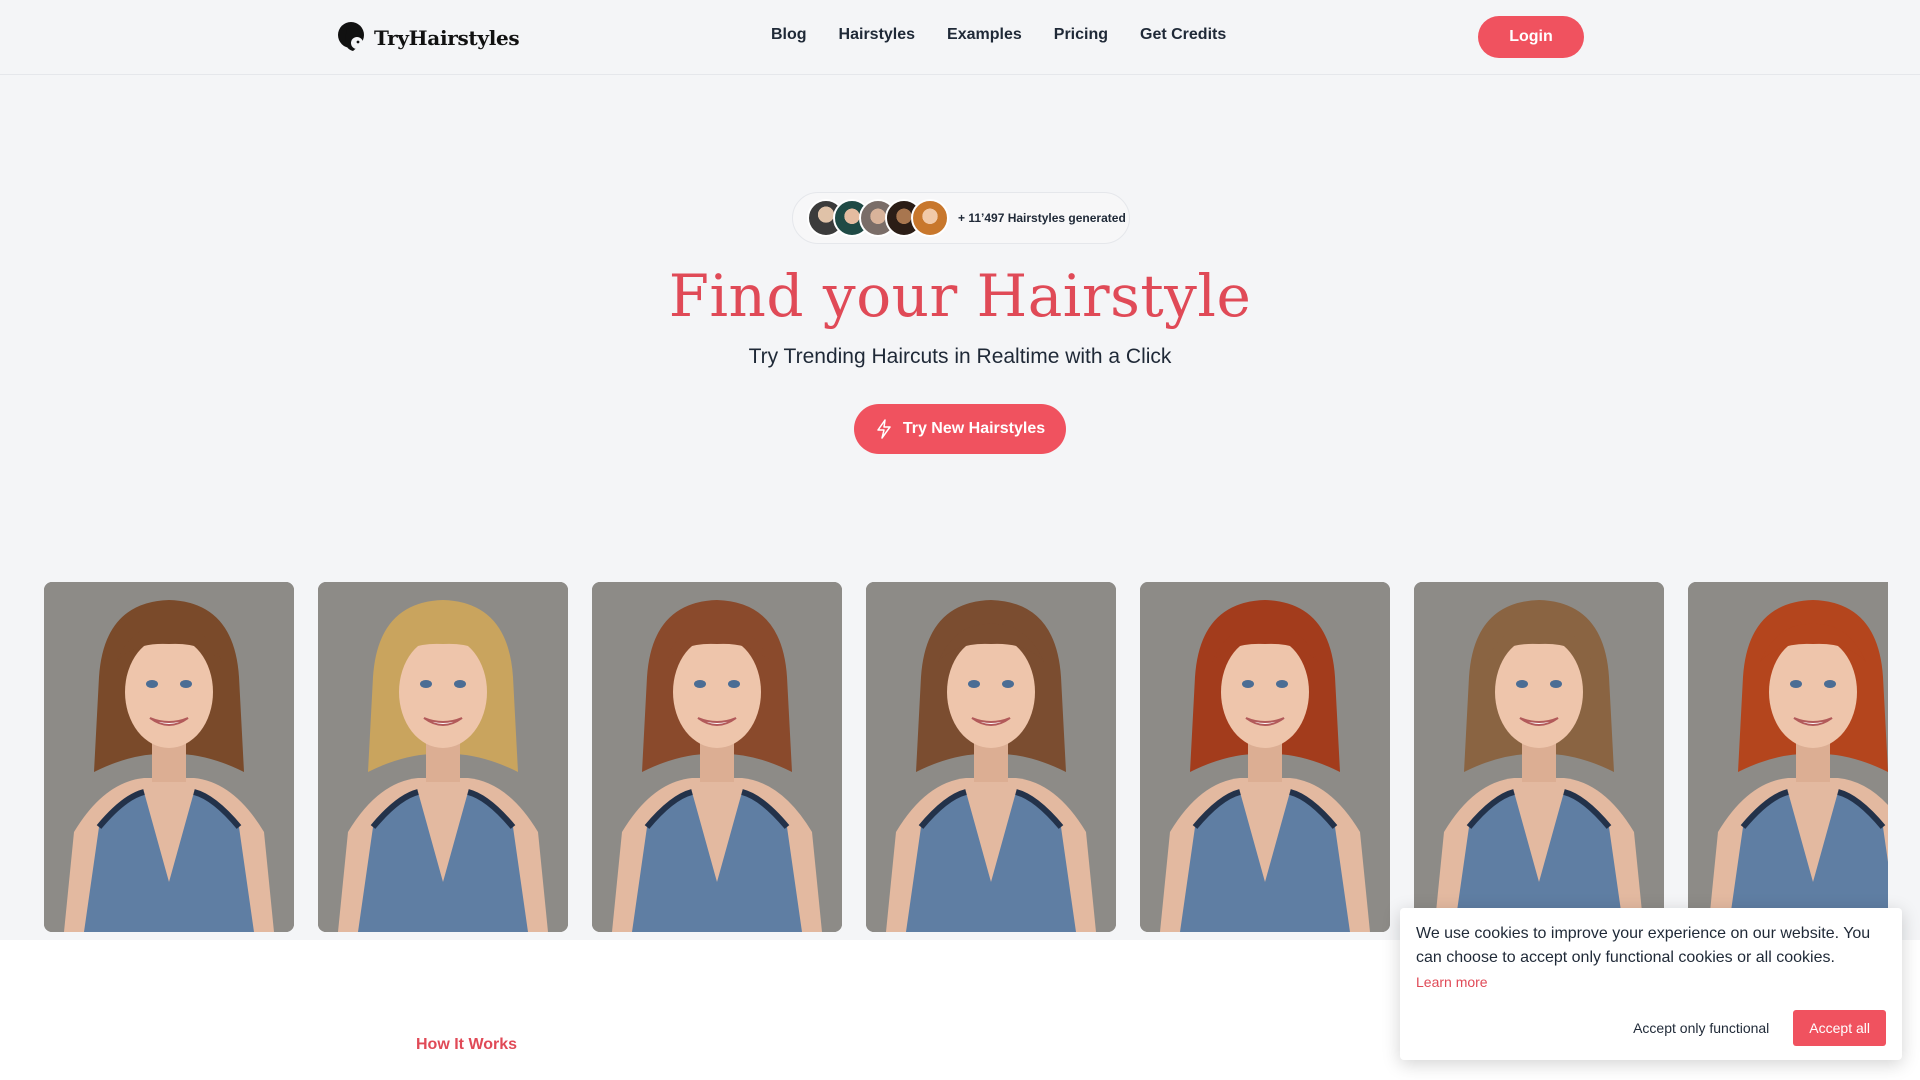 The height and width of the screenshot is (1080, 1920). Describe the element at coordinates (789, 35) in the screenshot. I see `nav-blog: Blog` at that location.